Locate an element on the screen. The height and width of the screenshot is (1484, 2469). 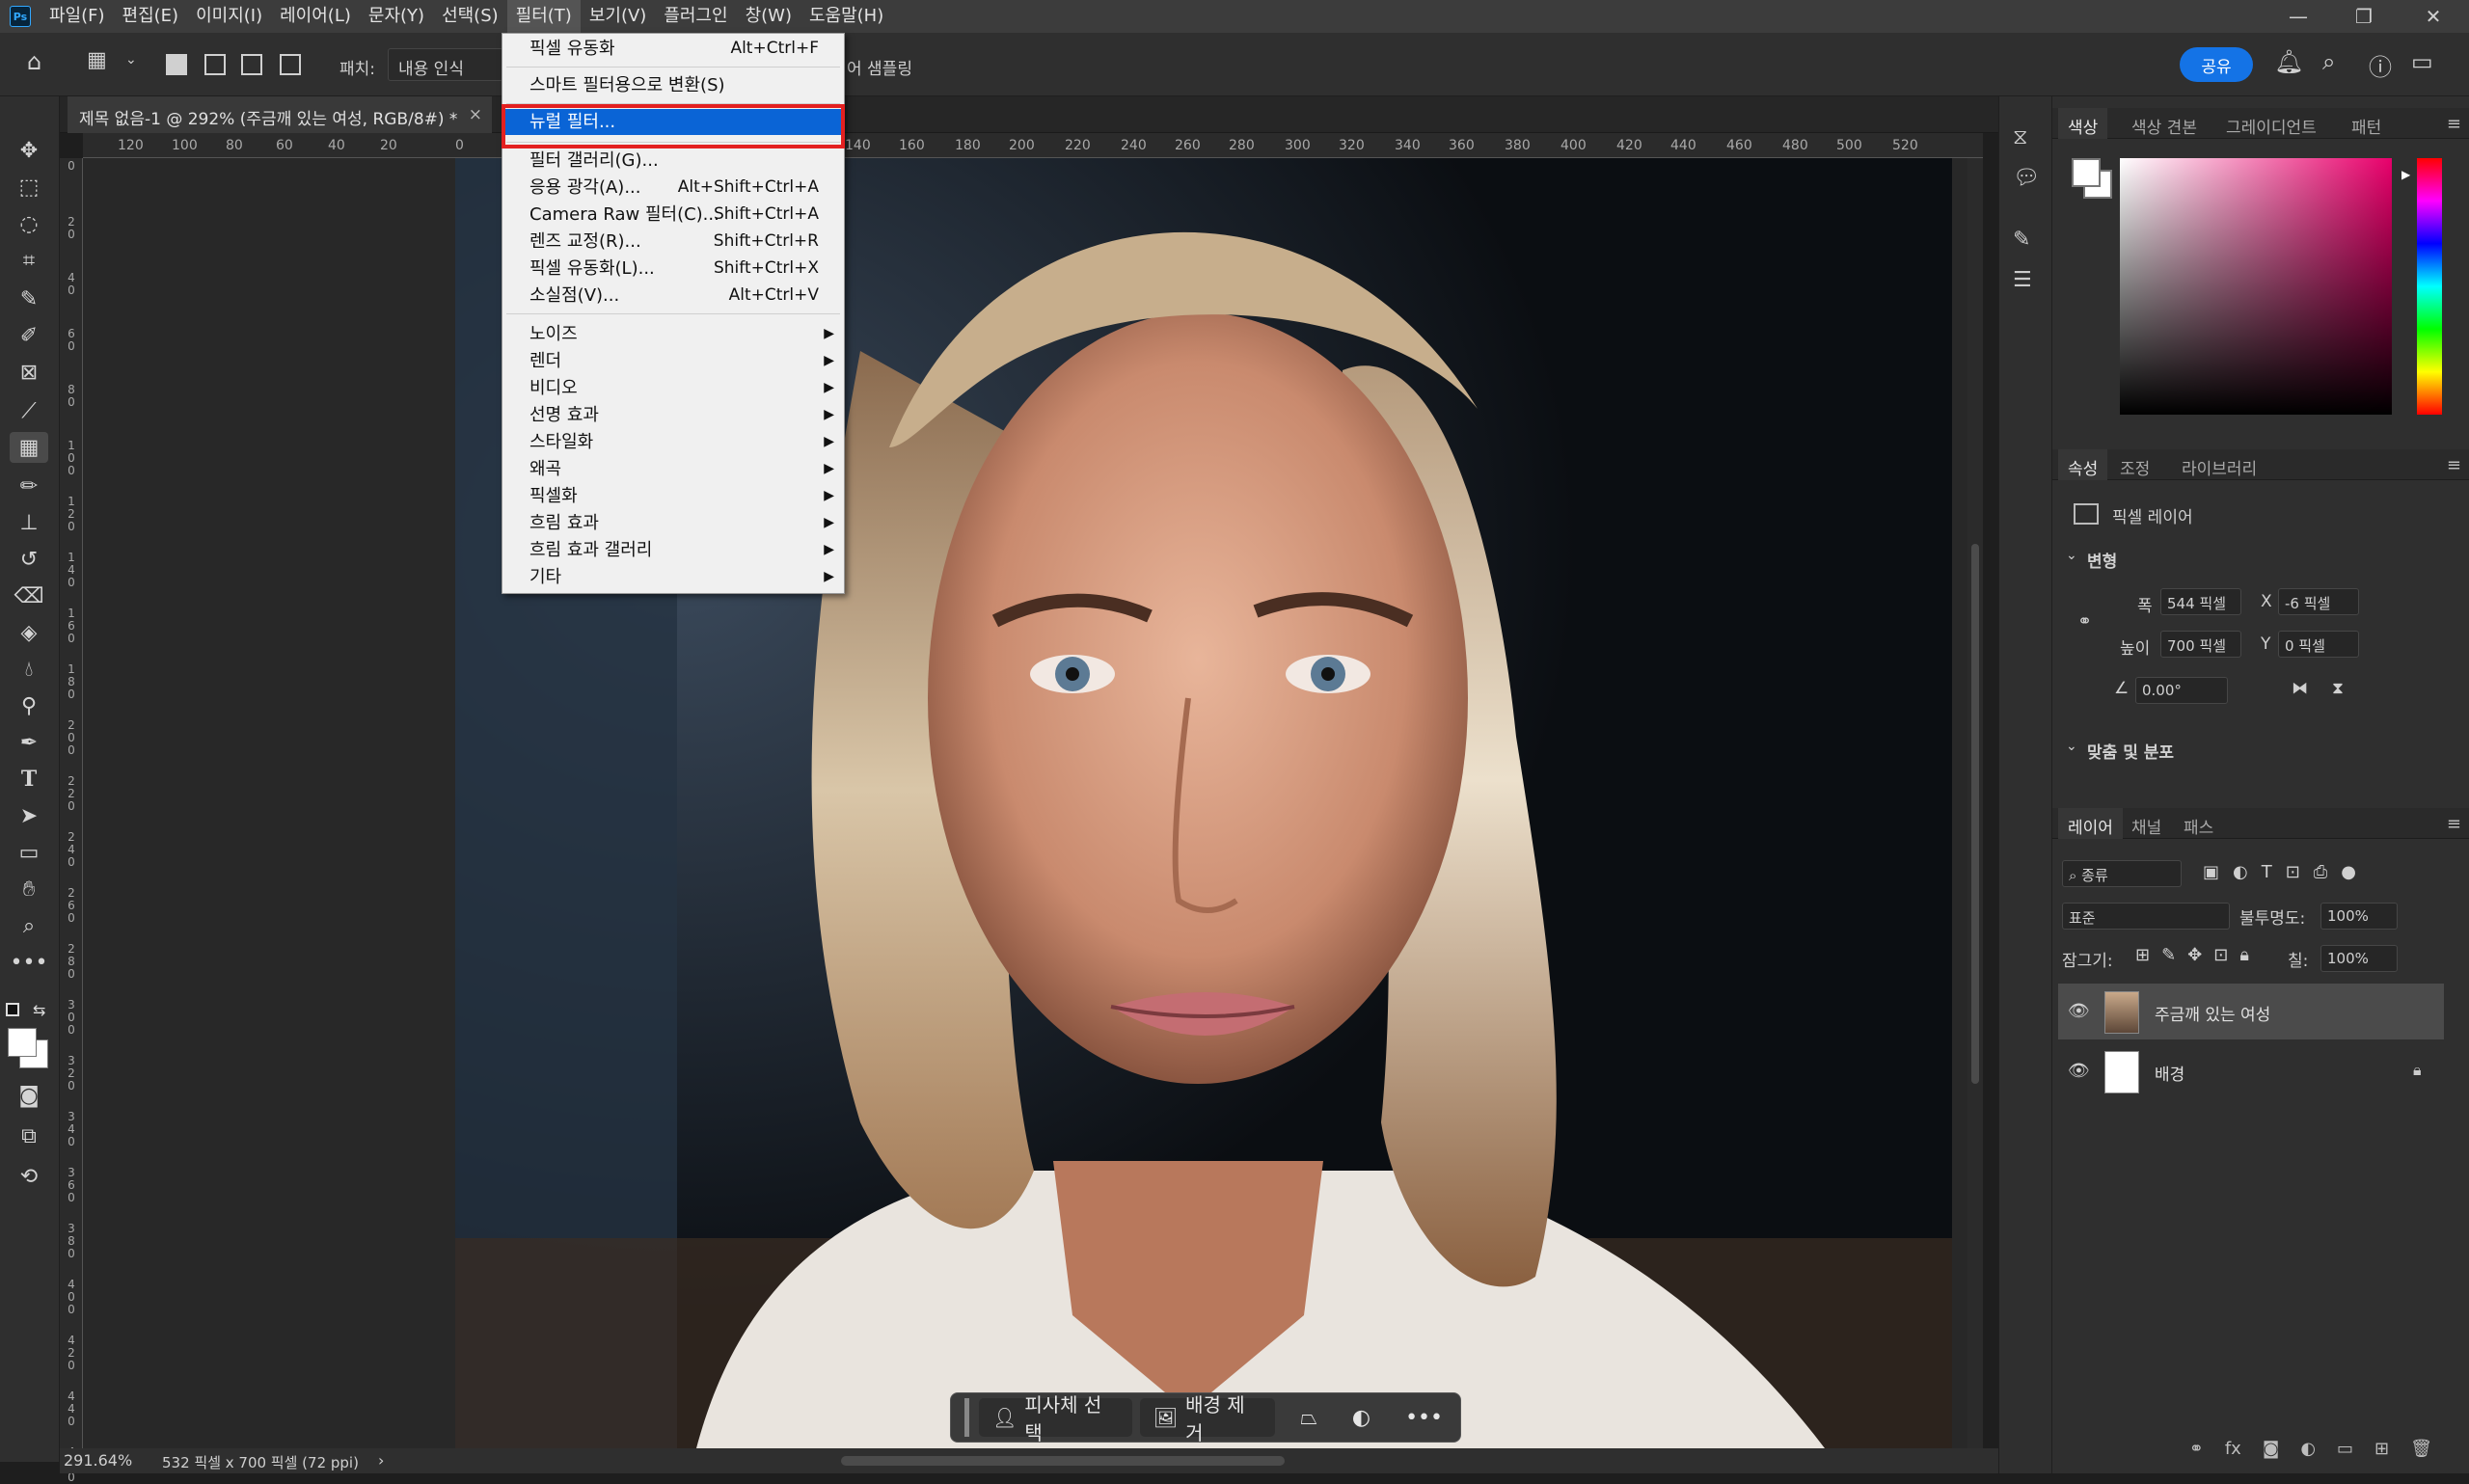
sample-all-layers-label: 어 샘플링 is located at coordinates (880, 67).